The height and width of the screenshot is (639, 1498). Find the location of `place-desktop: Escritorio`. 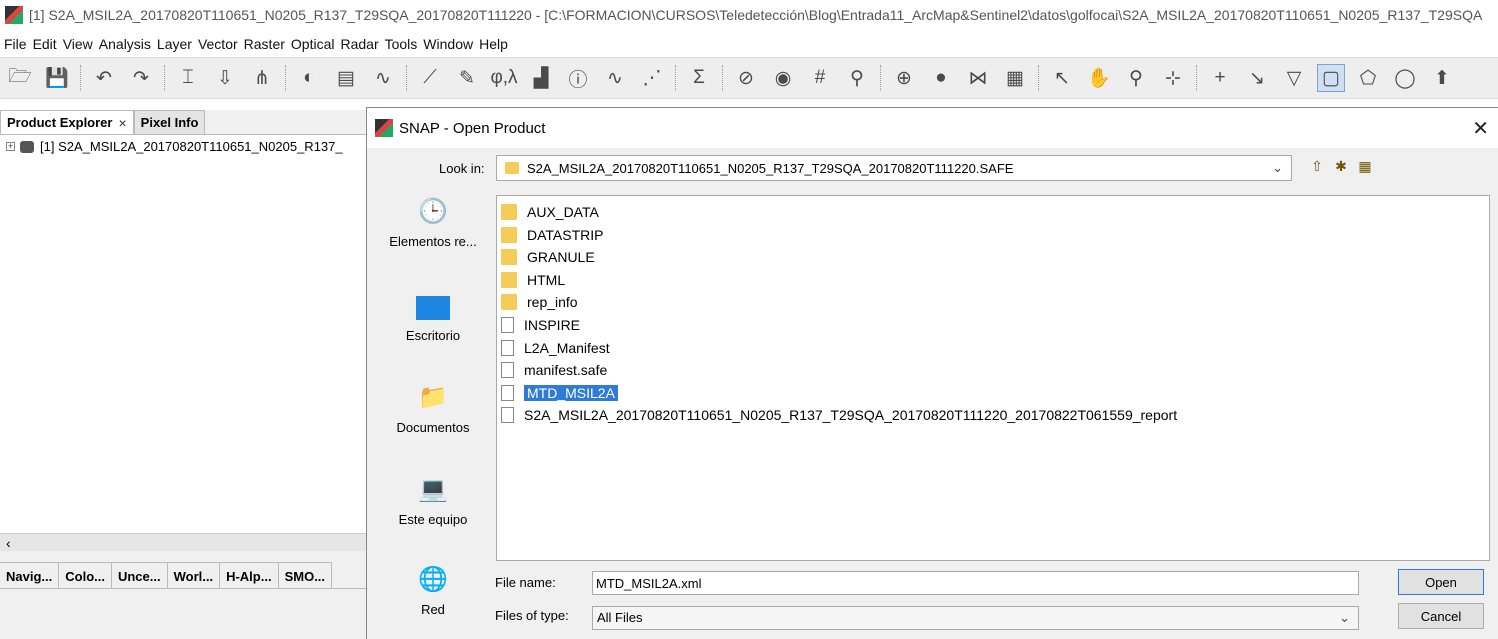

place-desktop: Escritorio is located at coordinates (433, 317).